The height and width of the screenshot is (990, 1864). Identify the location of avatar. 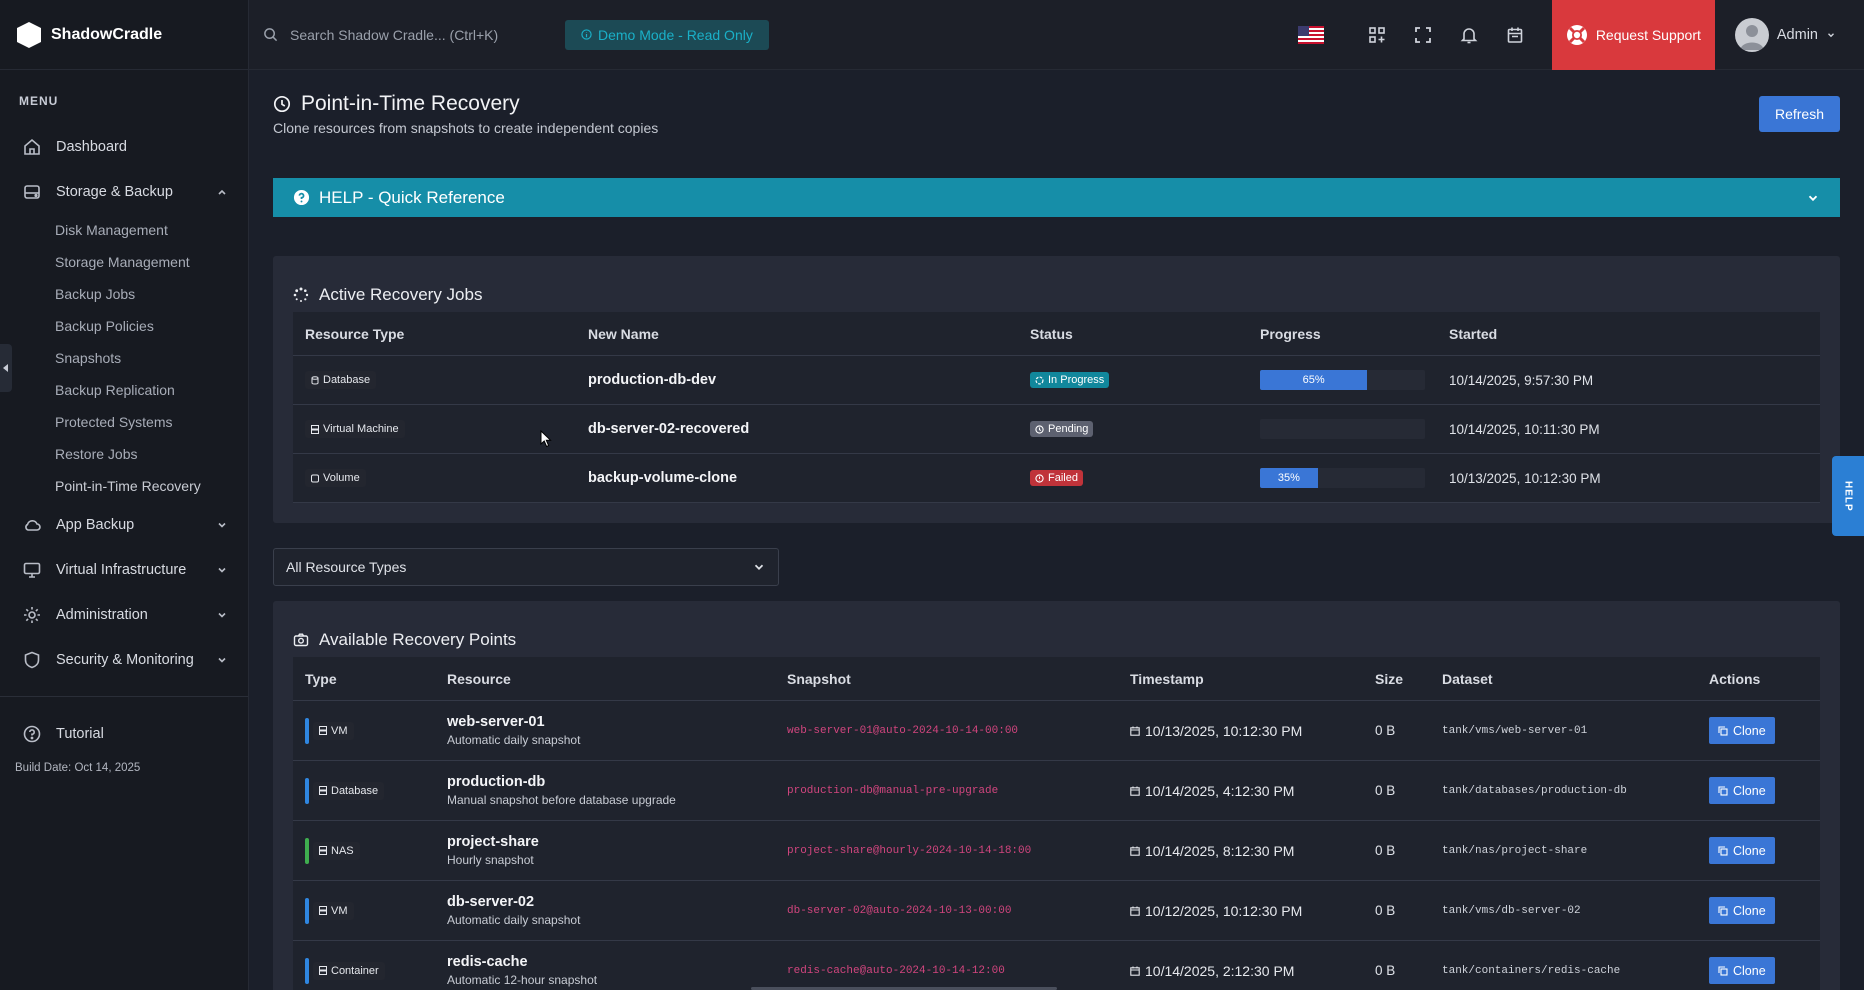
(1751, 35).